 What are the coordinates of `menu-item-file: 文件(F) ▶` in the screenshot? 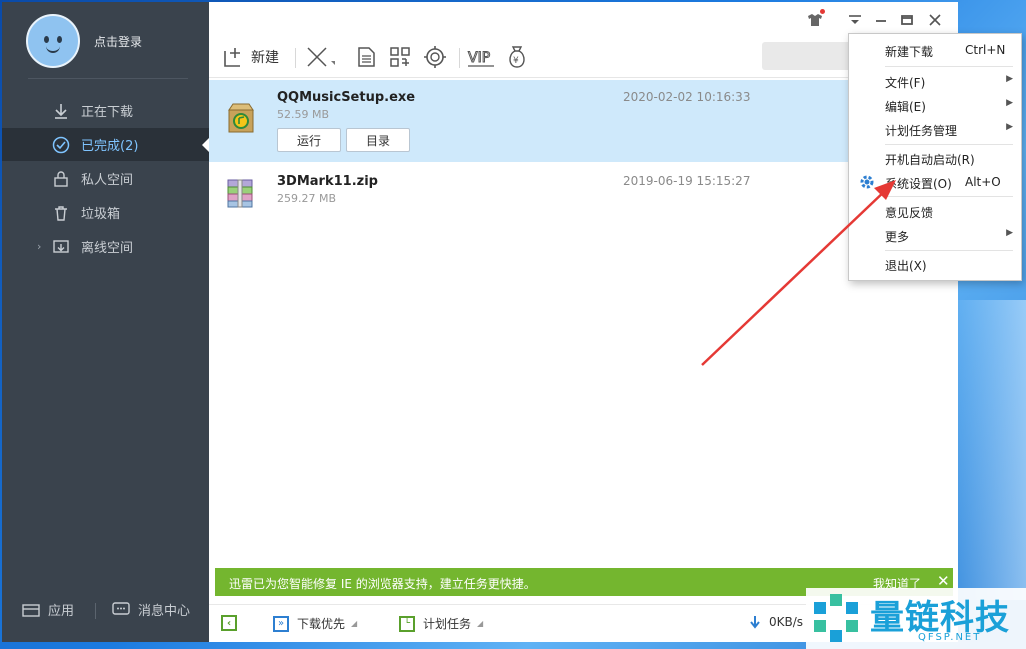 It's located at (935, 81).